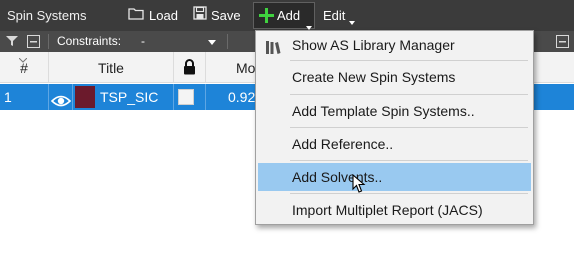 Image resolution: width=574 pixels, height=276 pixels. Describe the element at coordinates (163, 15) in the screenshot. I see `load-label: Load` at that location.